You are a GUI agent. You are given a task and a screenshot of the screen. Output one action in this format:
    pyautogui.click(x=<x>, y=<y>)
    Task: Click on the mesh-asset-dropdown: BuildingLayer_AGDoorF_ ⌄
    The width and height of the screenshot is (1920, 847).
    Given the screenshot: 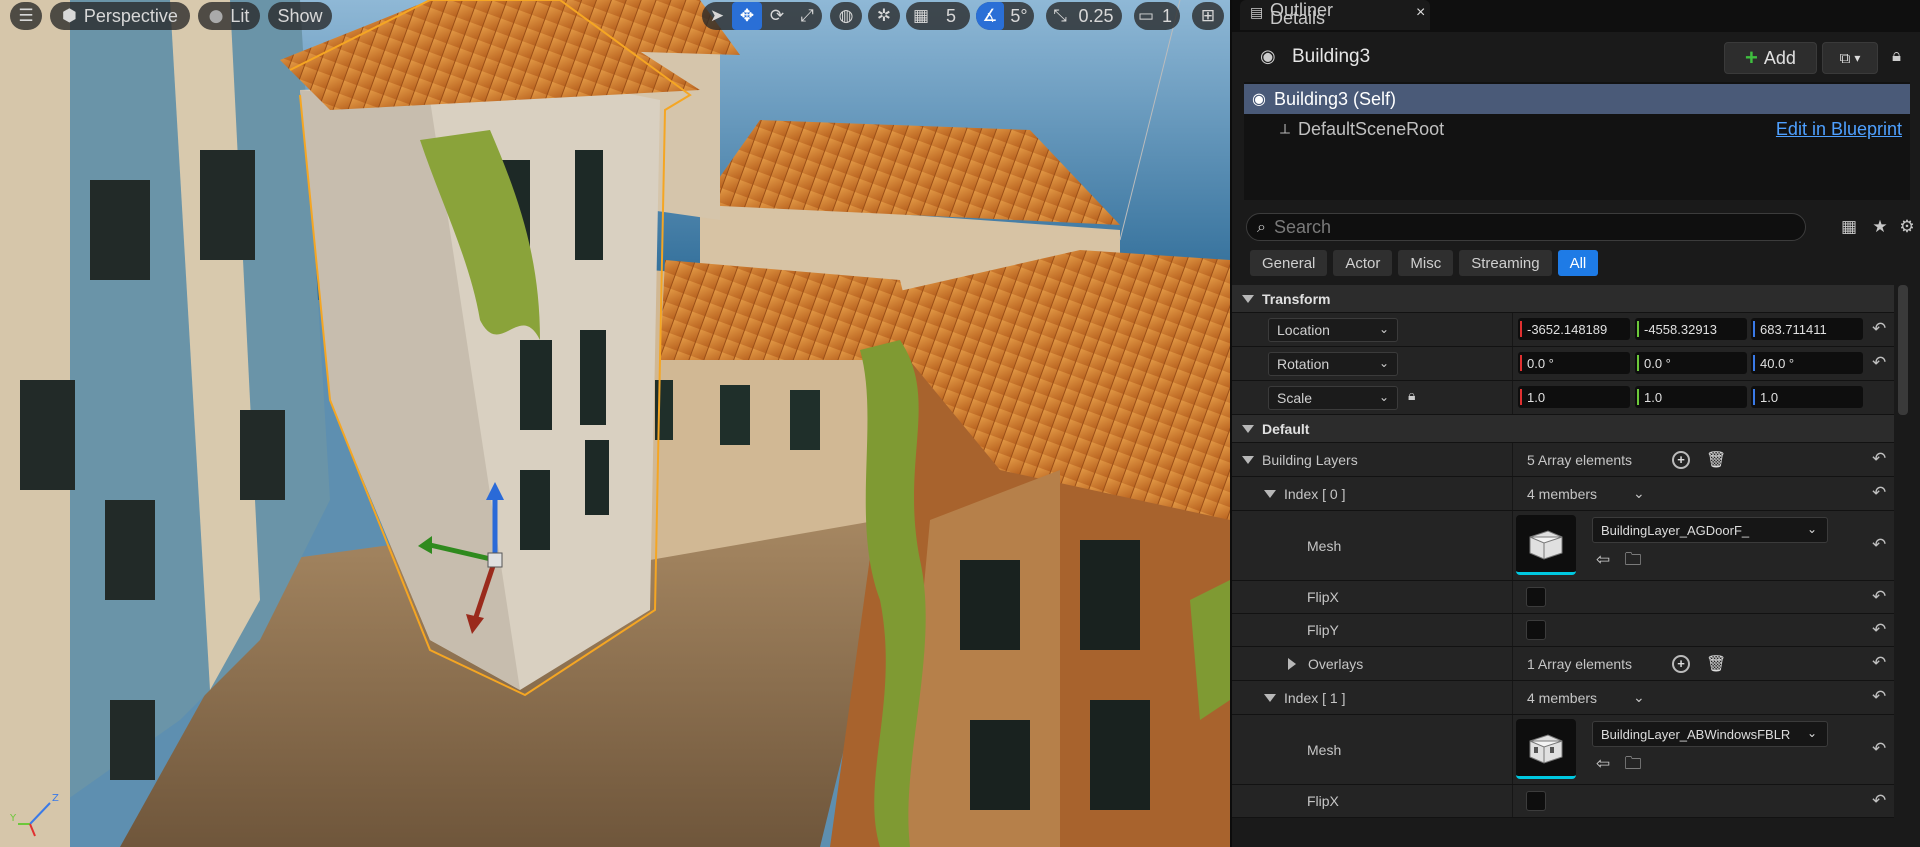 What is the action you would take?
    pyautogui.click(x=1710, y=530)
    